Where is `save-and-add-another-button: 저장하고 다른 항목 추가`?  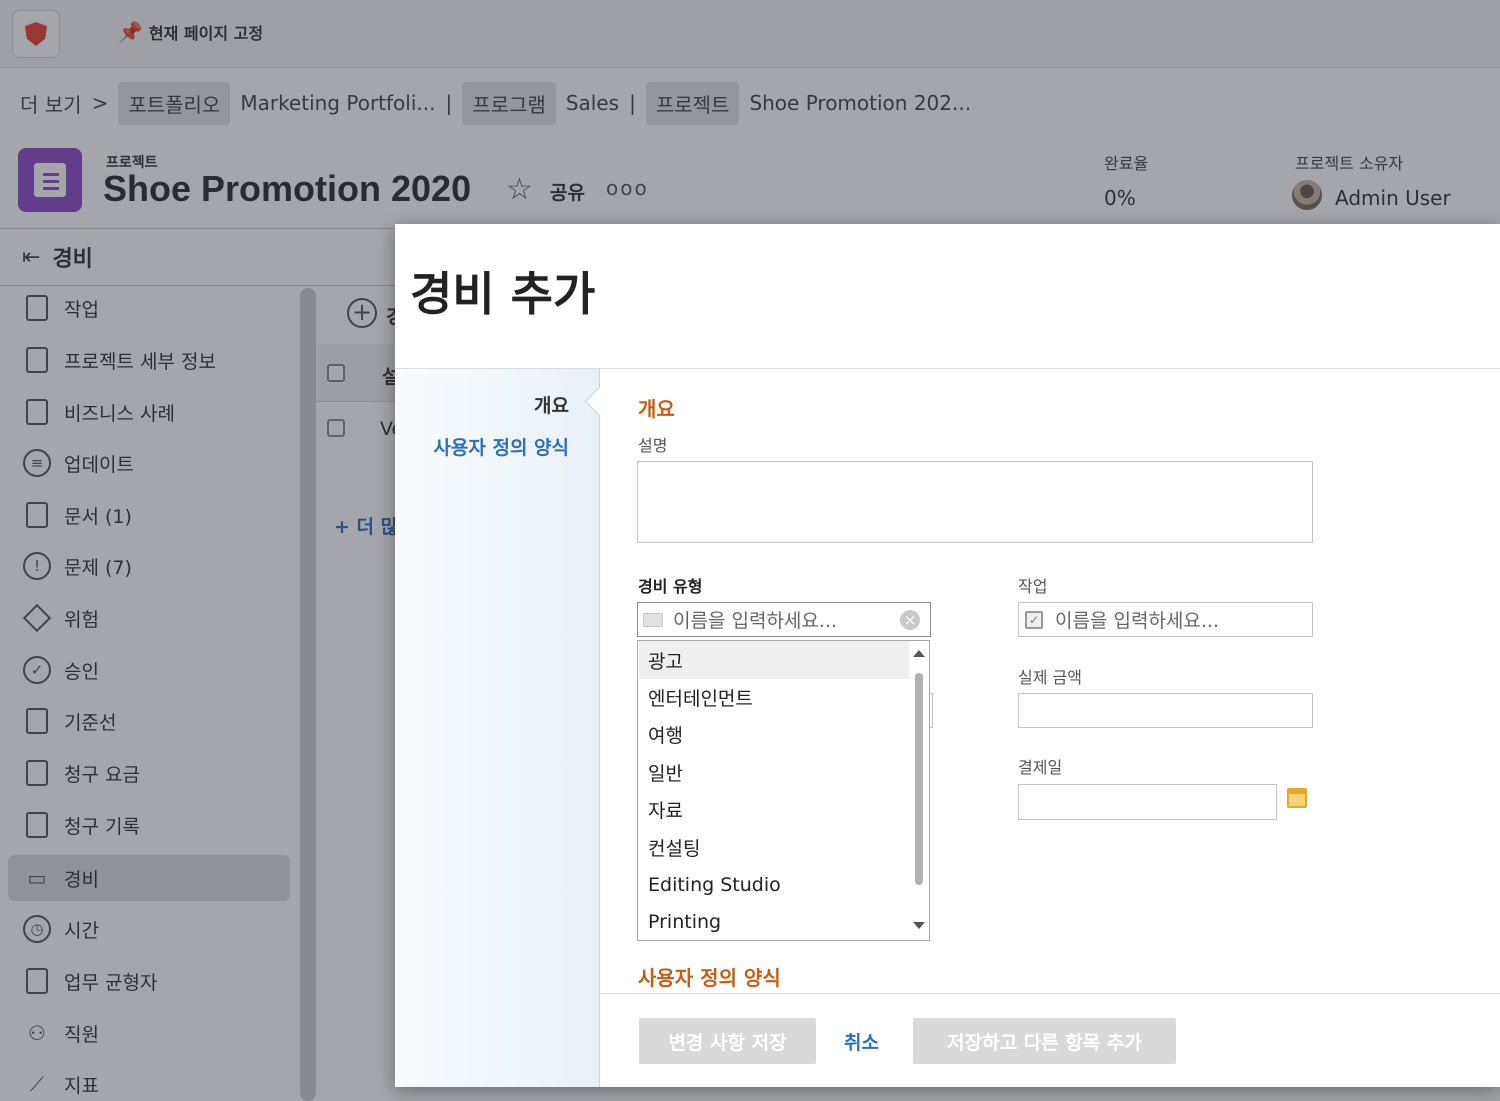 save-and-add-another-button: 저장하고 다른 항목 추가 is located at coordinates (1044, 1041).